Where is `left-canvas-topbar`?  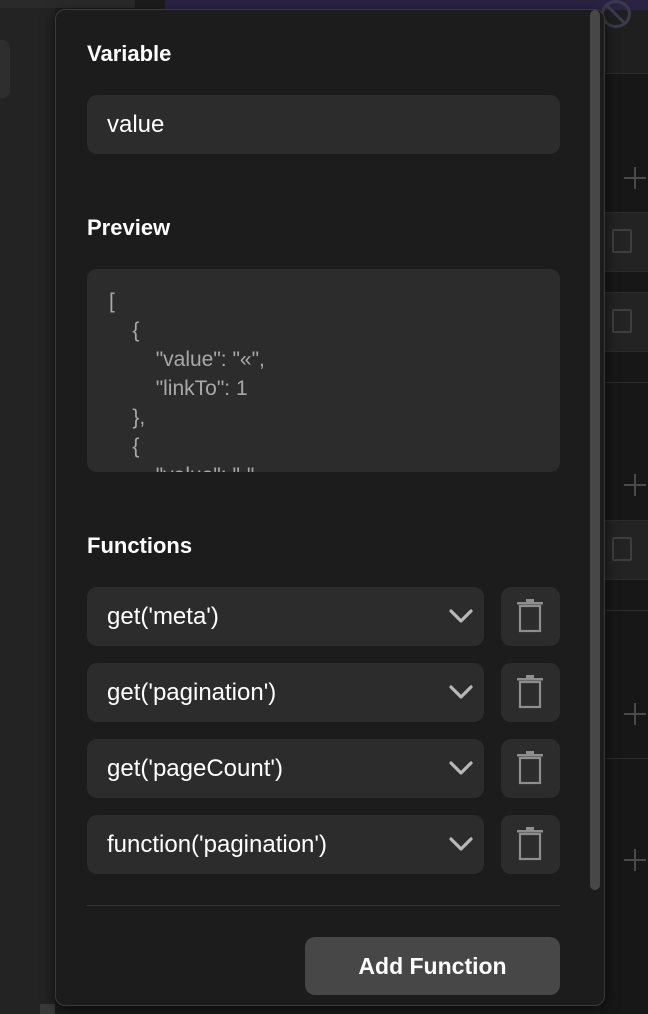
left-canvas-topbar is located at coordinates (67, 4).